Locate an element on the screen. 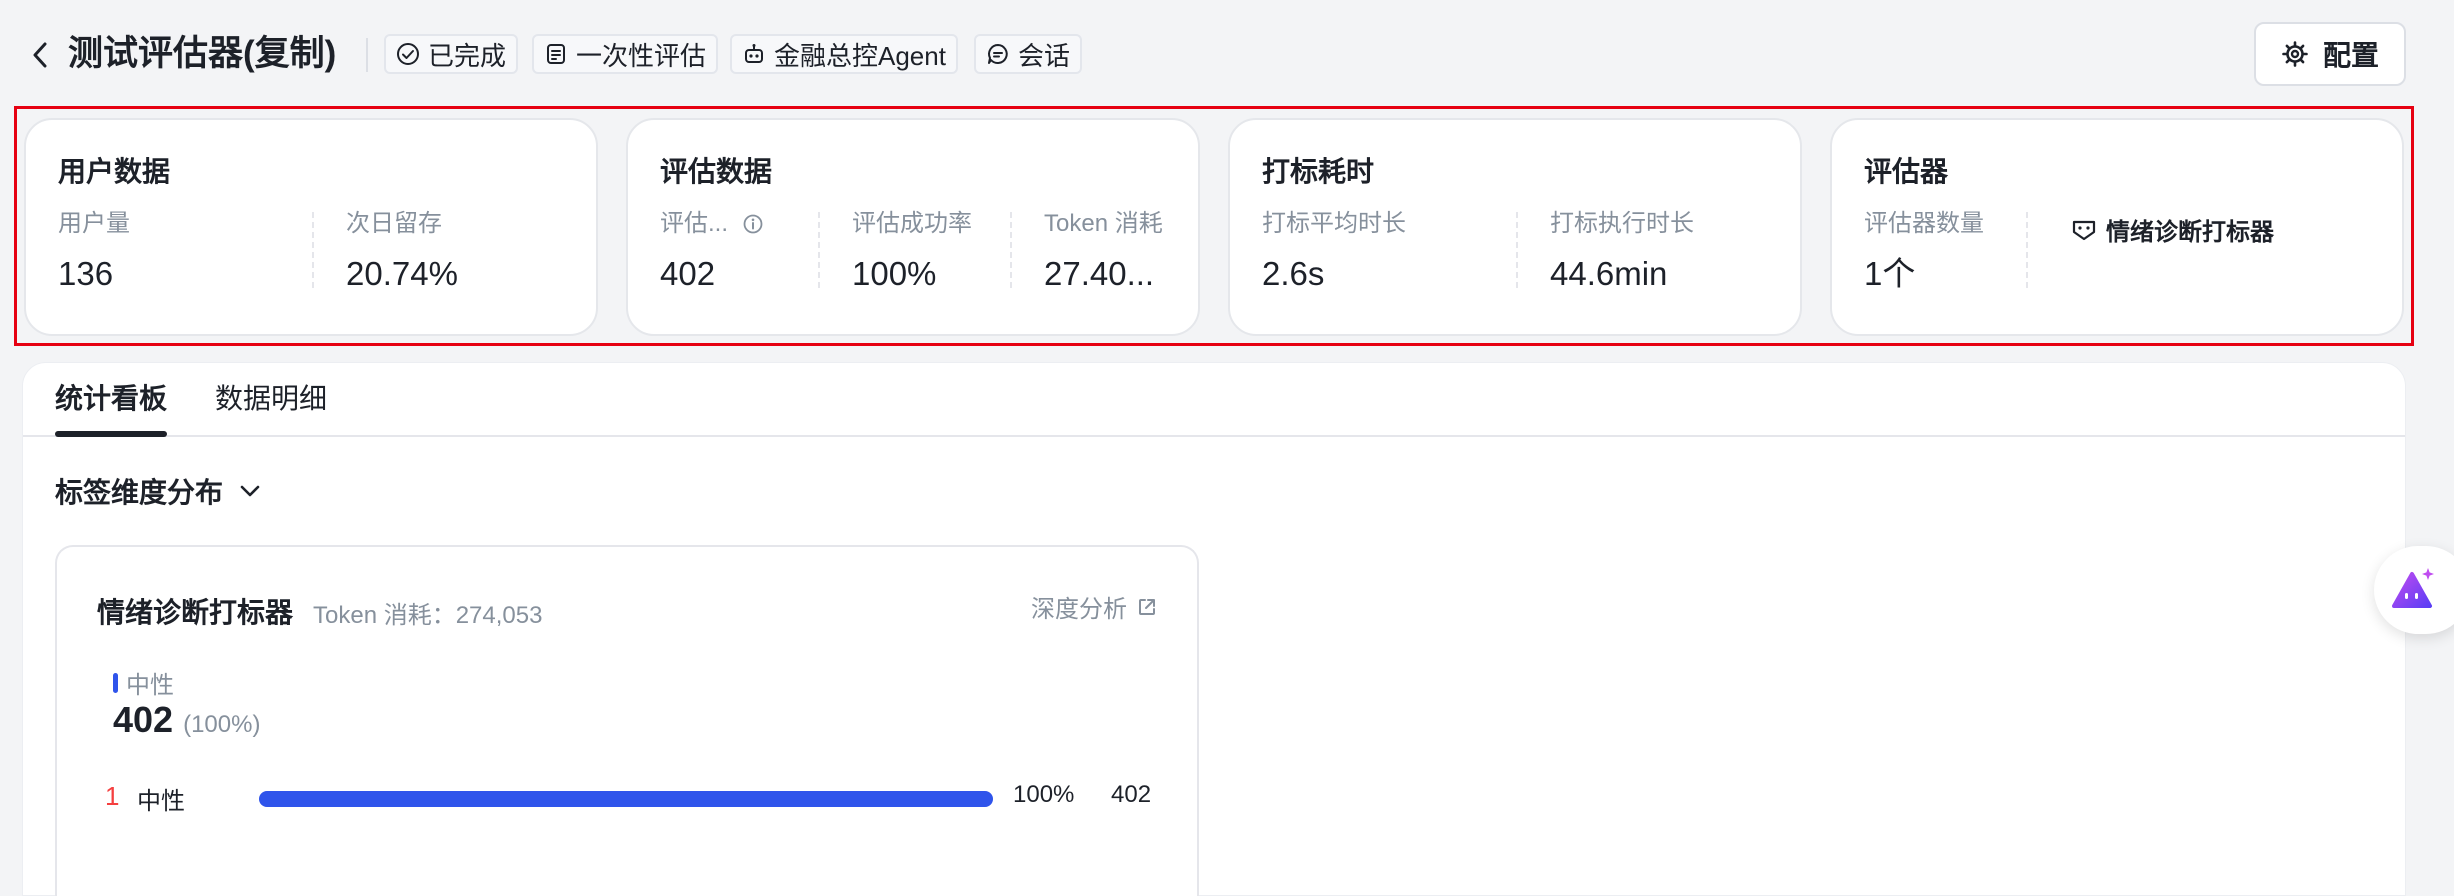 This screenshot has width=2454, height=896. evaluation-data-title: 评估数据 is located at coordinates (716, 171).